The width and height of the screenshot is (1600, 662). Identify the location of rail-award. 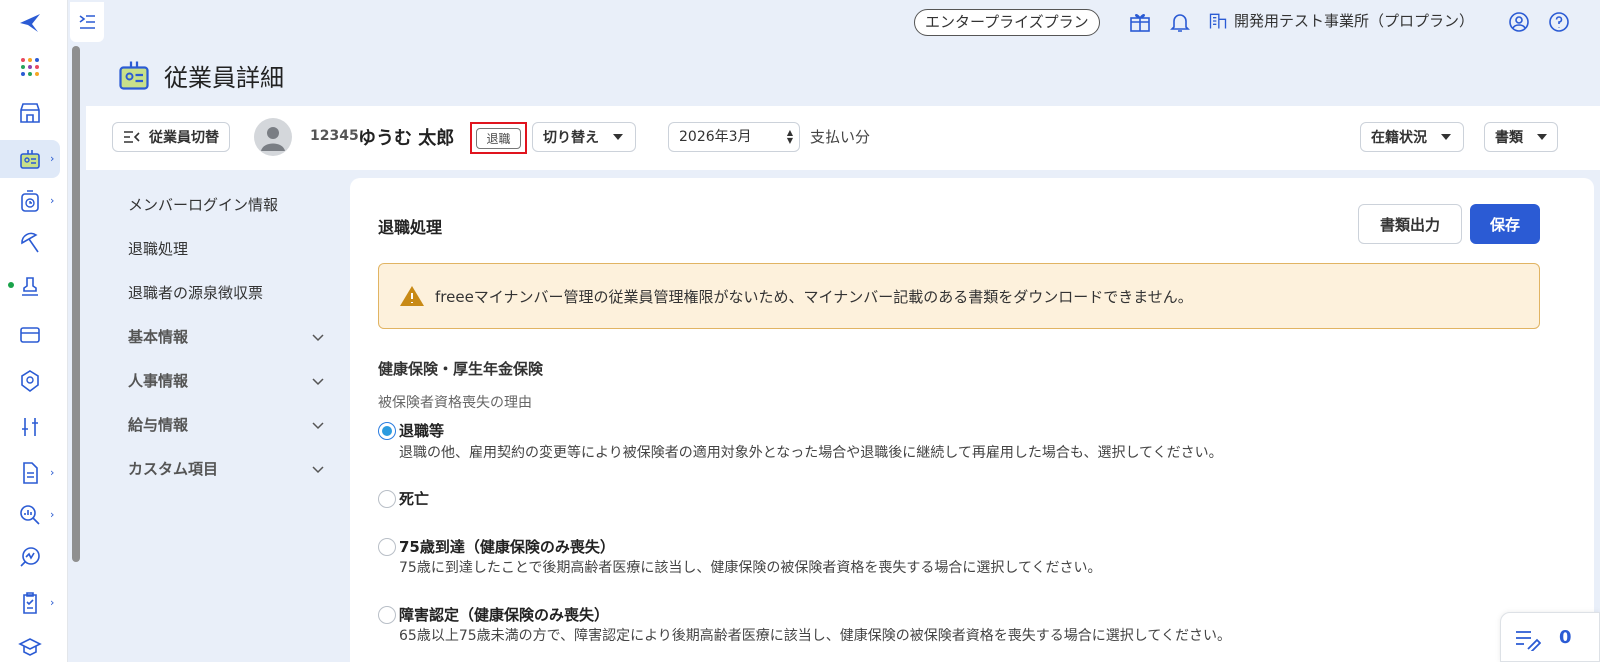
(30, 381).